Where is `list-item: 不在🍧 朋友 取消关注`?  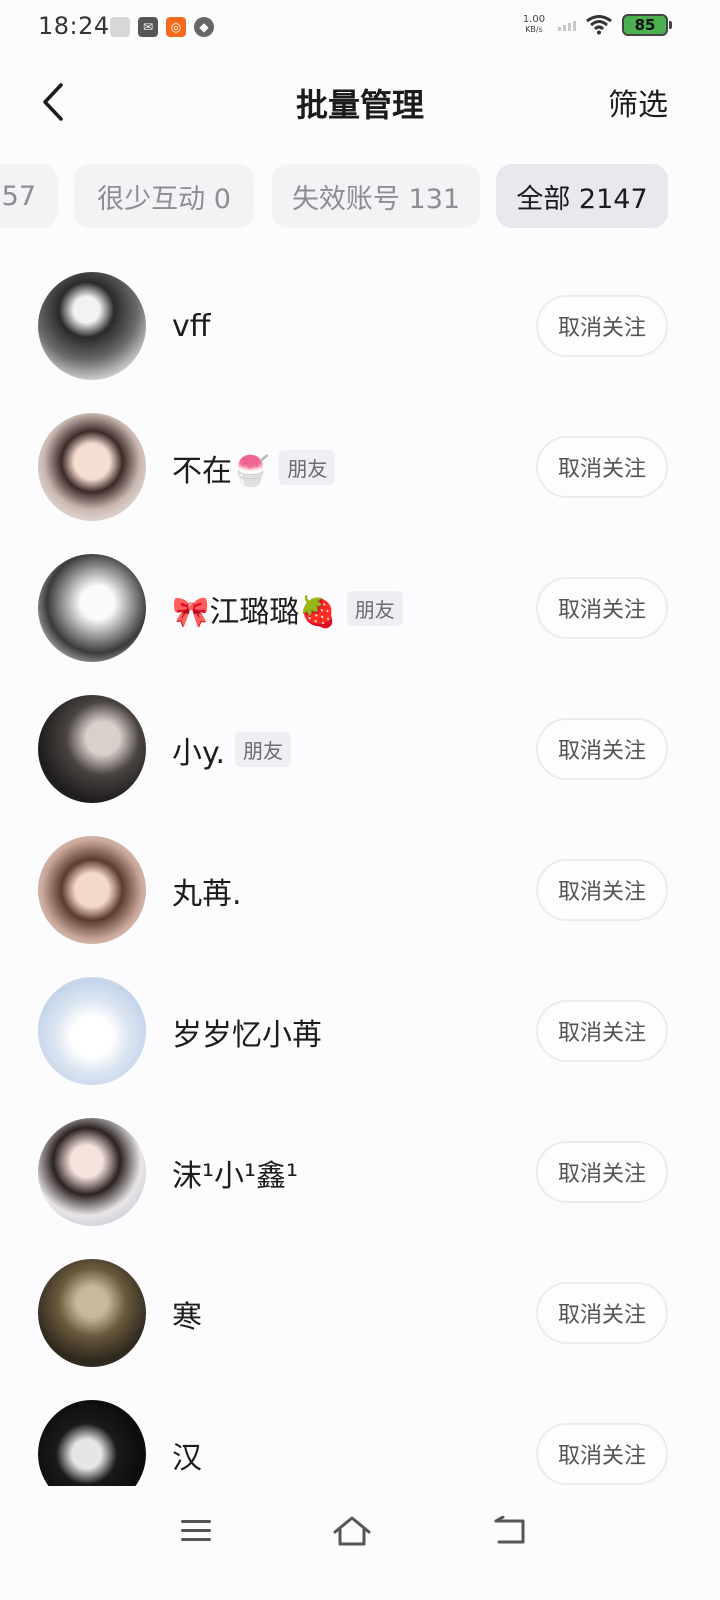
list-item: 不在🍧 朋友 取消关注 is located at coordinates (360, 467).